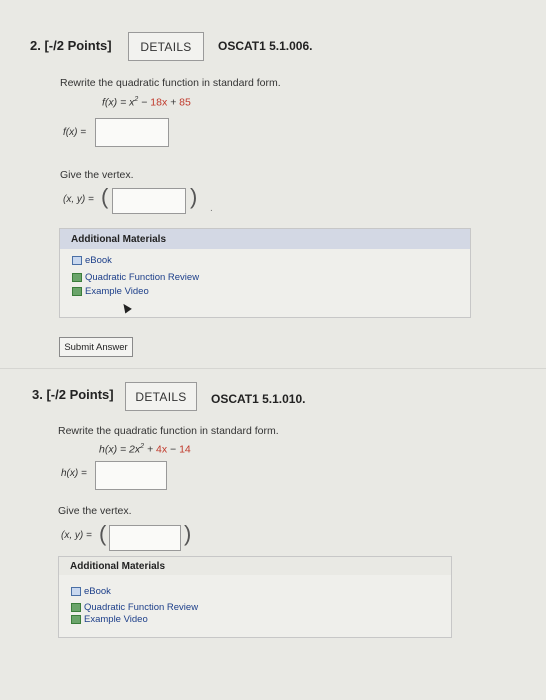 This screenshot has width=546, height=700. Describe the element at coordinates (73, 394) in the screenshot. I see `question-header: 3. [-/2 Points]` at that location.